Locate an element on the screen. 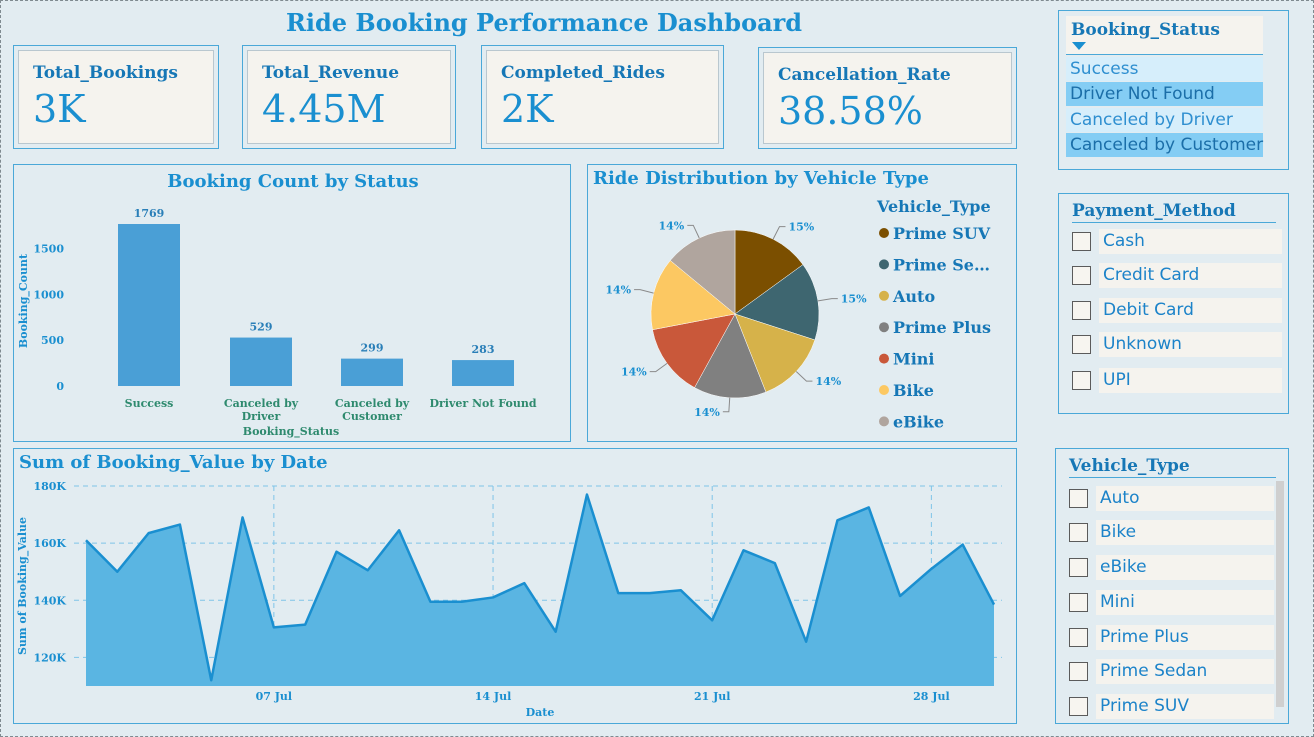  legend-label: Prime Plus is located at coordinates (942, 327).